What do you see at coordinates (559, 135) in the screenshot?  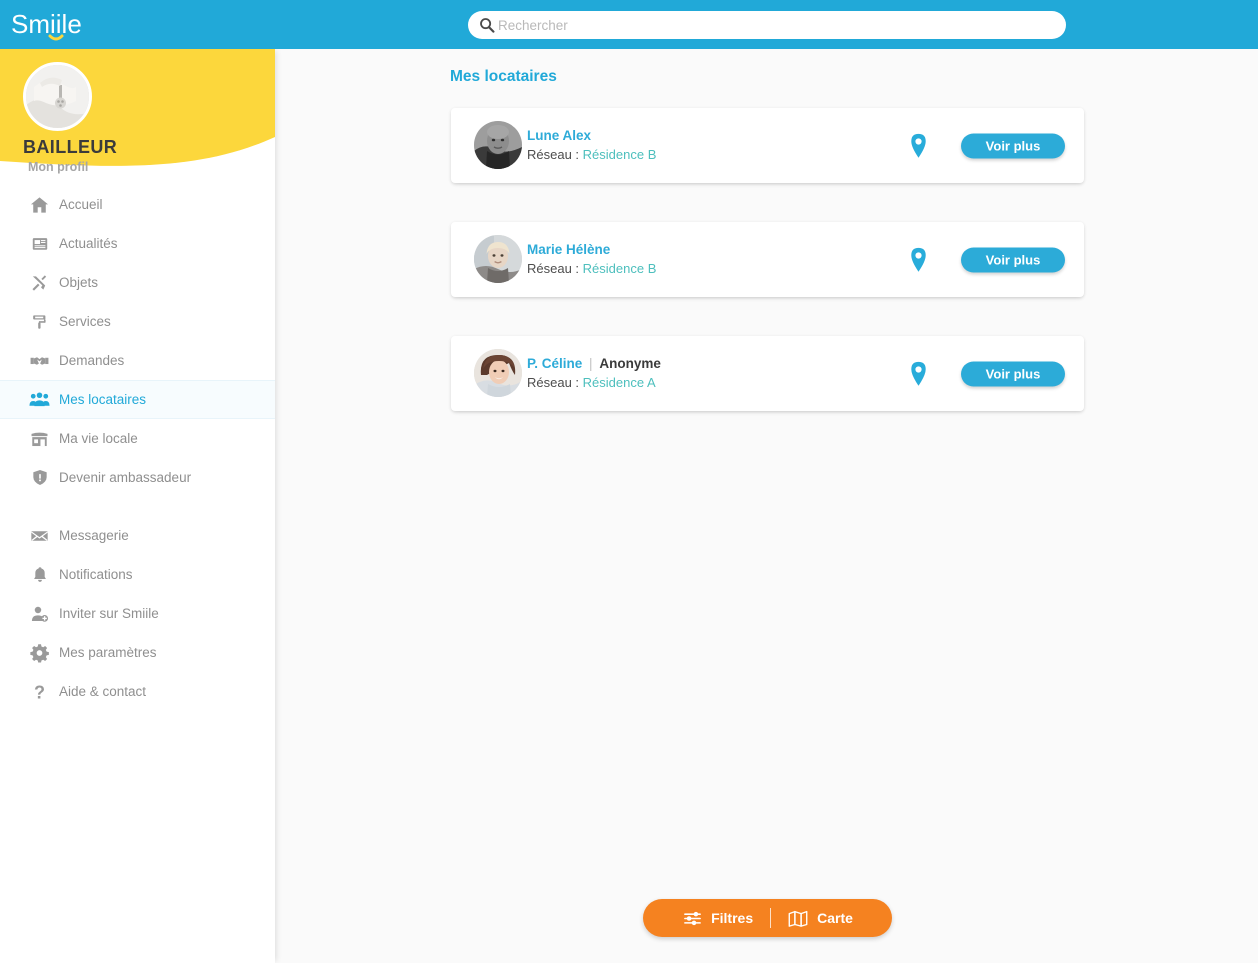 I see `tenant-name: Lune Alex` at bounding box center [559, 135].